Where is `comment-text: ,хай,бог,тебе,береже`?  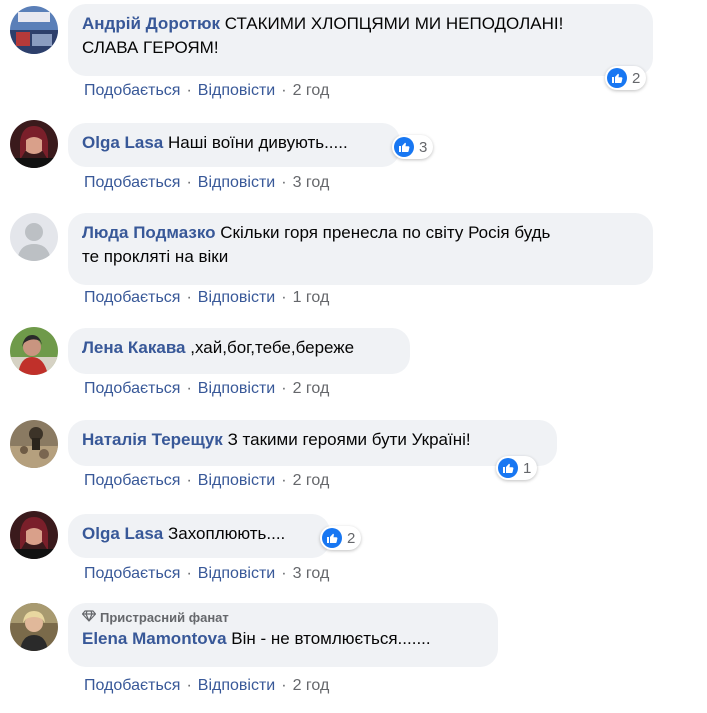
comment-text: ,хай,бог,тебе,береже is located at coordinates (272, 347).